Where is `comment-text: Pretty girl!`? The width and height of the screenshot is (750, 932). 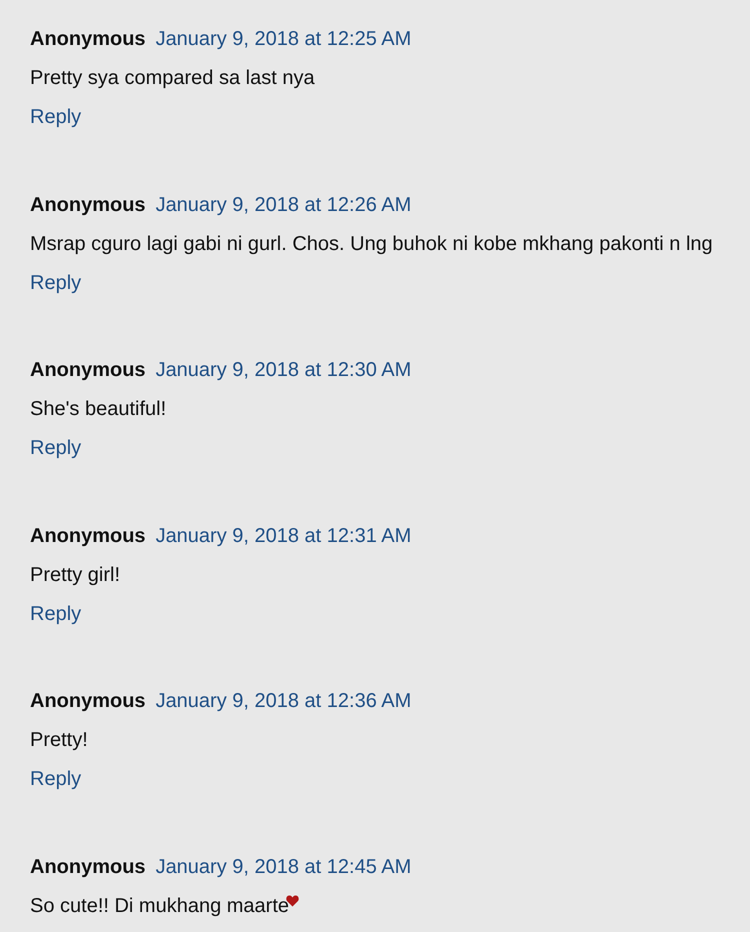 comment-text: Pretty girl! is located at coordinates (75, 575).